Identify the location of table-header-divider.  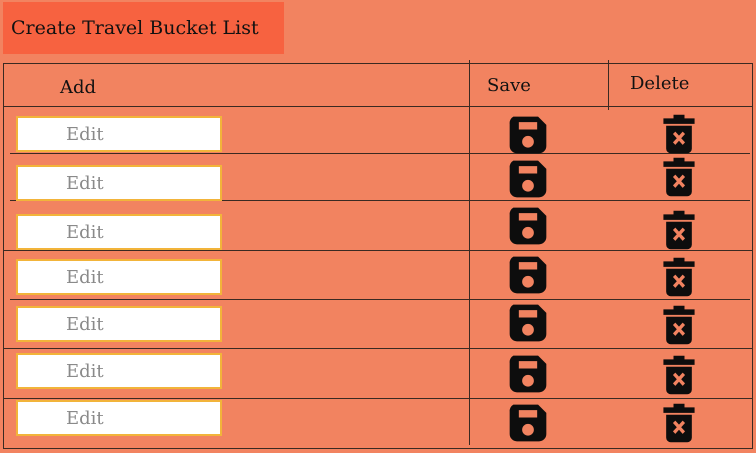
(378, 106).